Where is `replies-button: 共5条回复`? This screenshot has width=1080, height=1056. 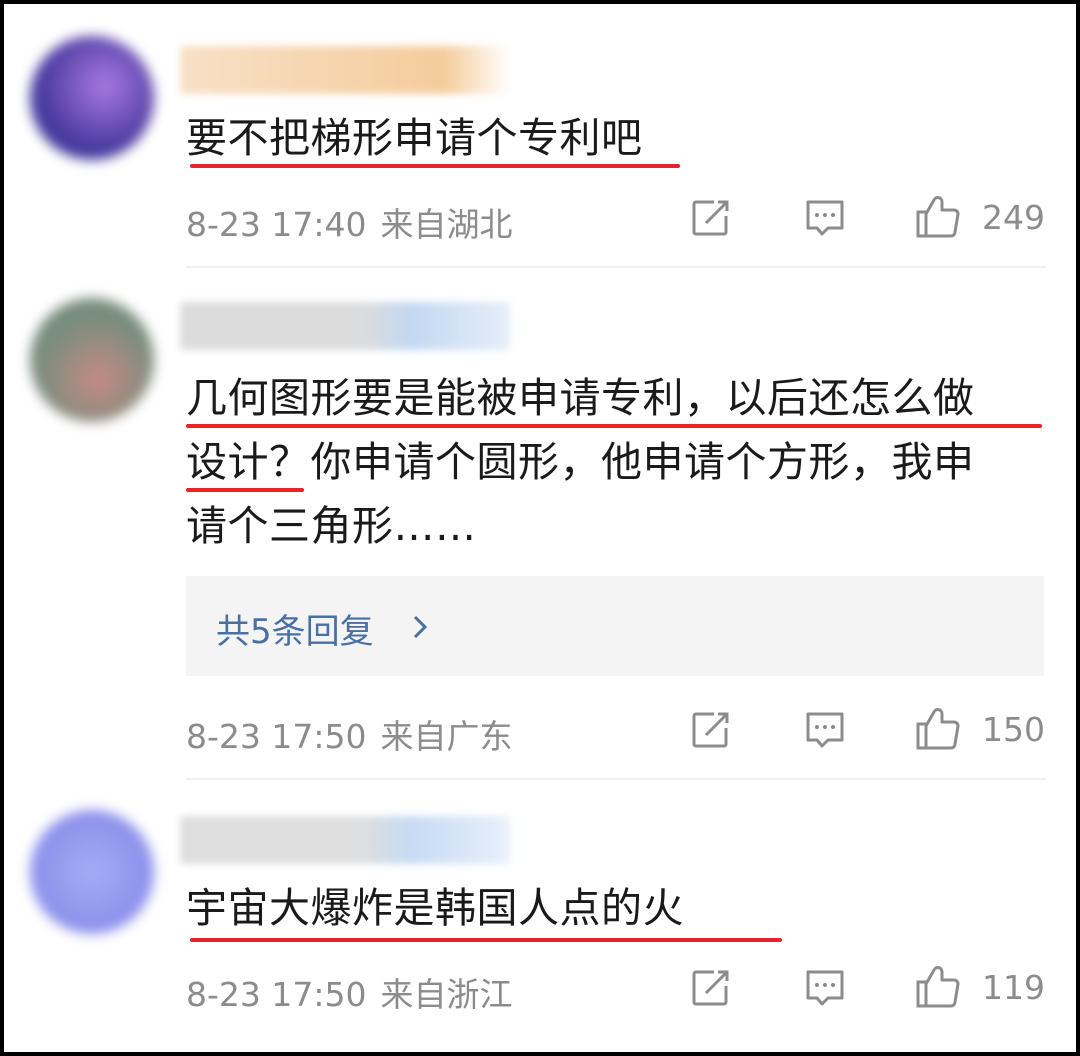
replies-button: 共5条回复 is located at coordinates (615, 626).